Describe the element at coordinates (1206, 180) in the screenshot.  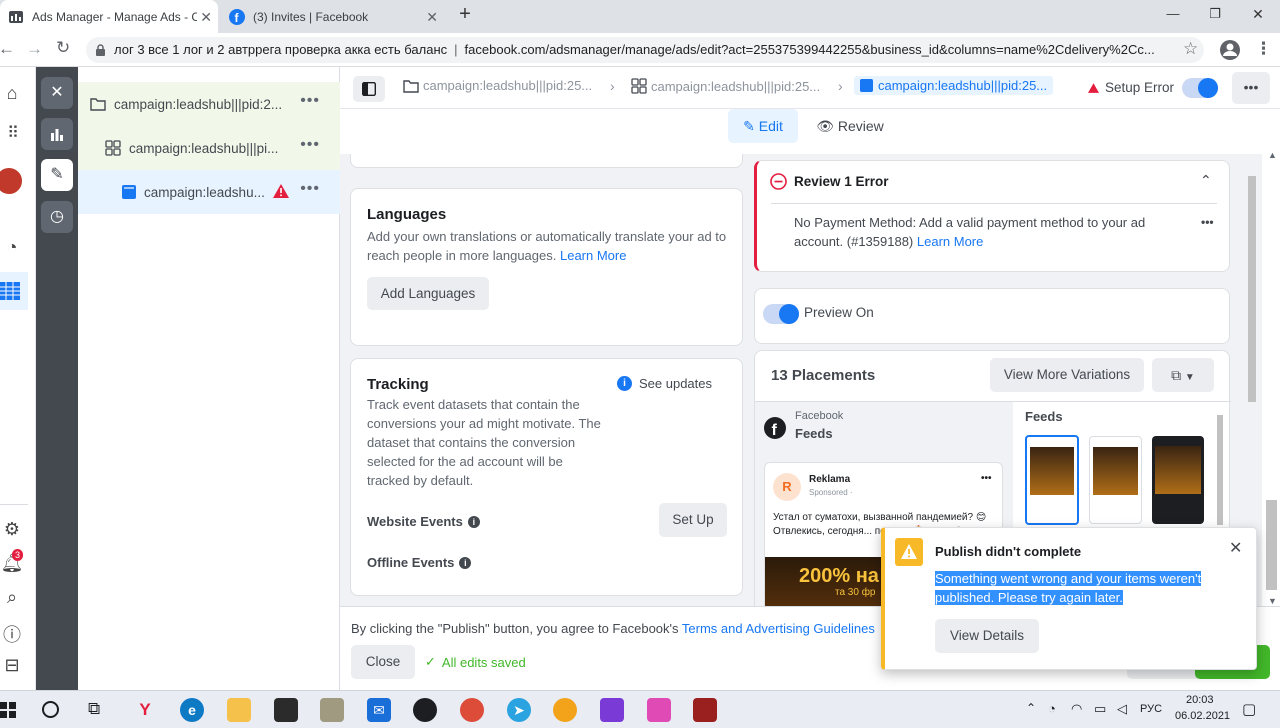
I see `chevron-up-icon: ⌃` at that location.